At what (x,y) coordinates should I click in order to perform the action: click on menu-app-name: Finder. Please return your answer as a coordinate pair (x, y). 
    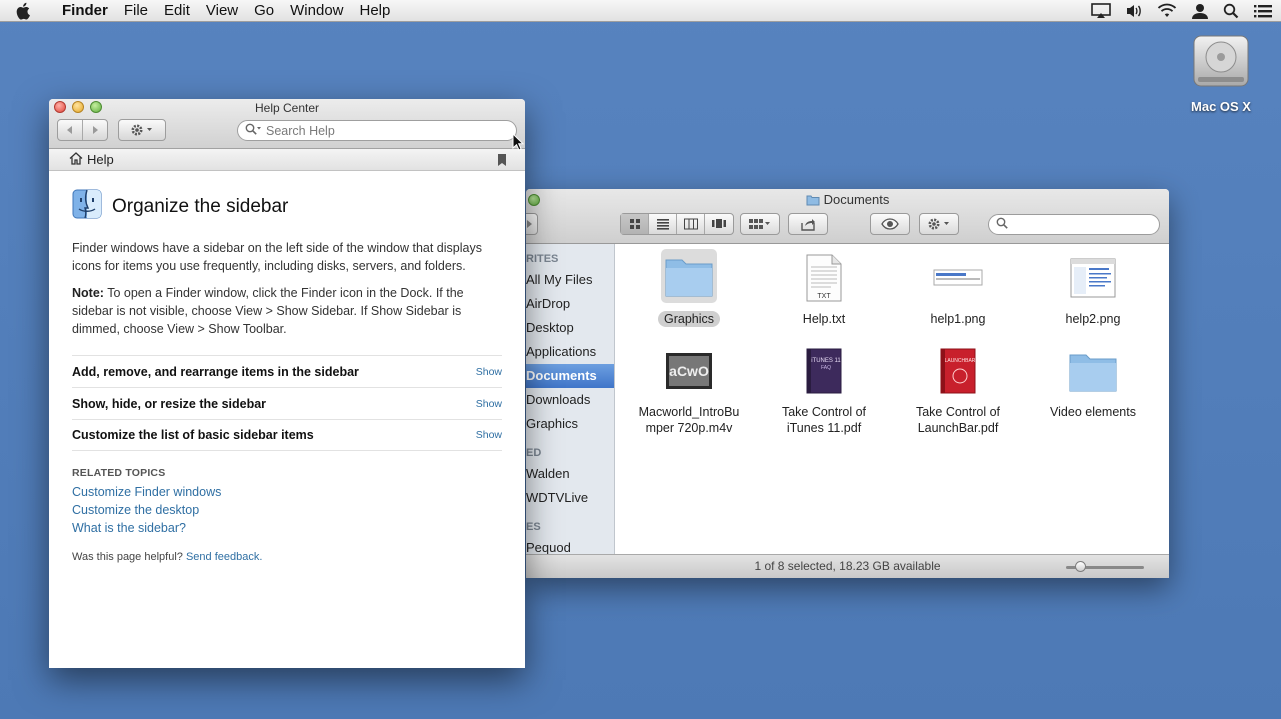
    Looking at the image, I should click on (85, 11).